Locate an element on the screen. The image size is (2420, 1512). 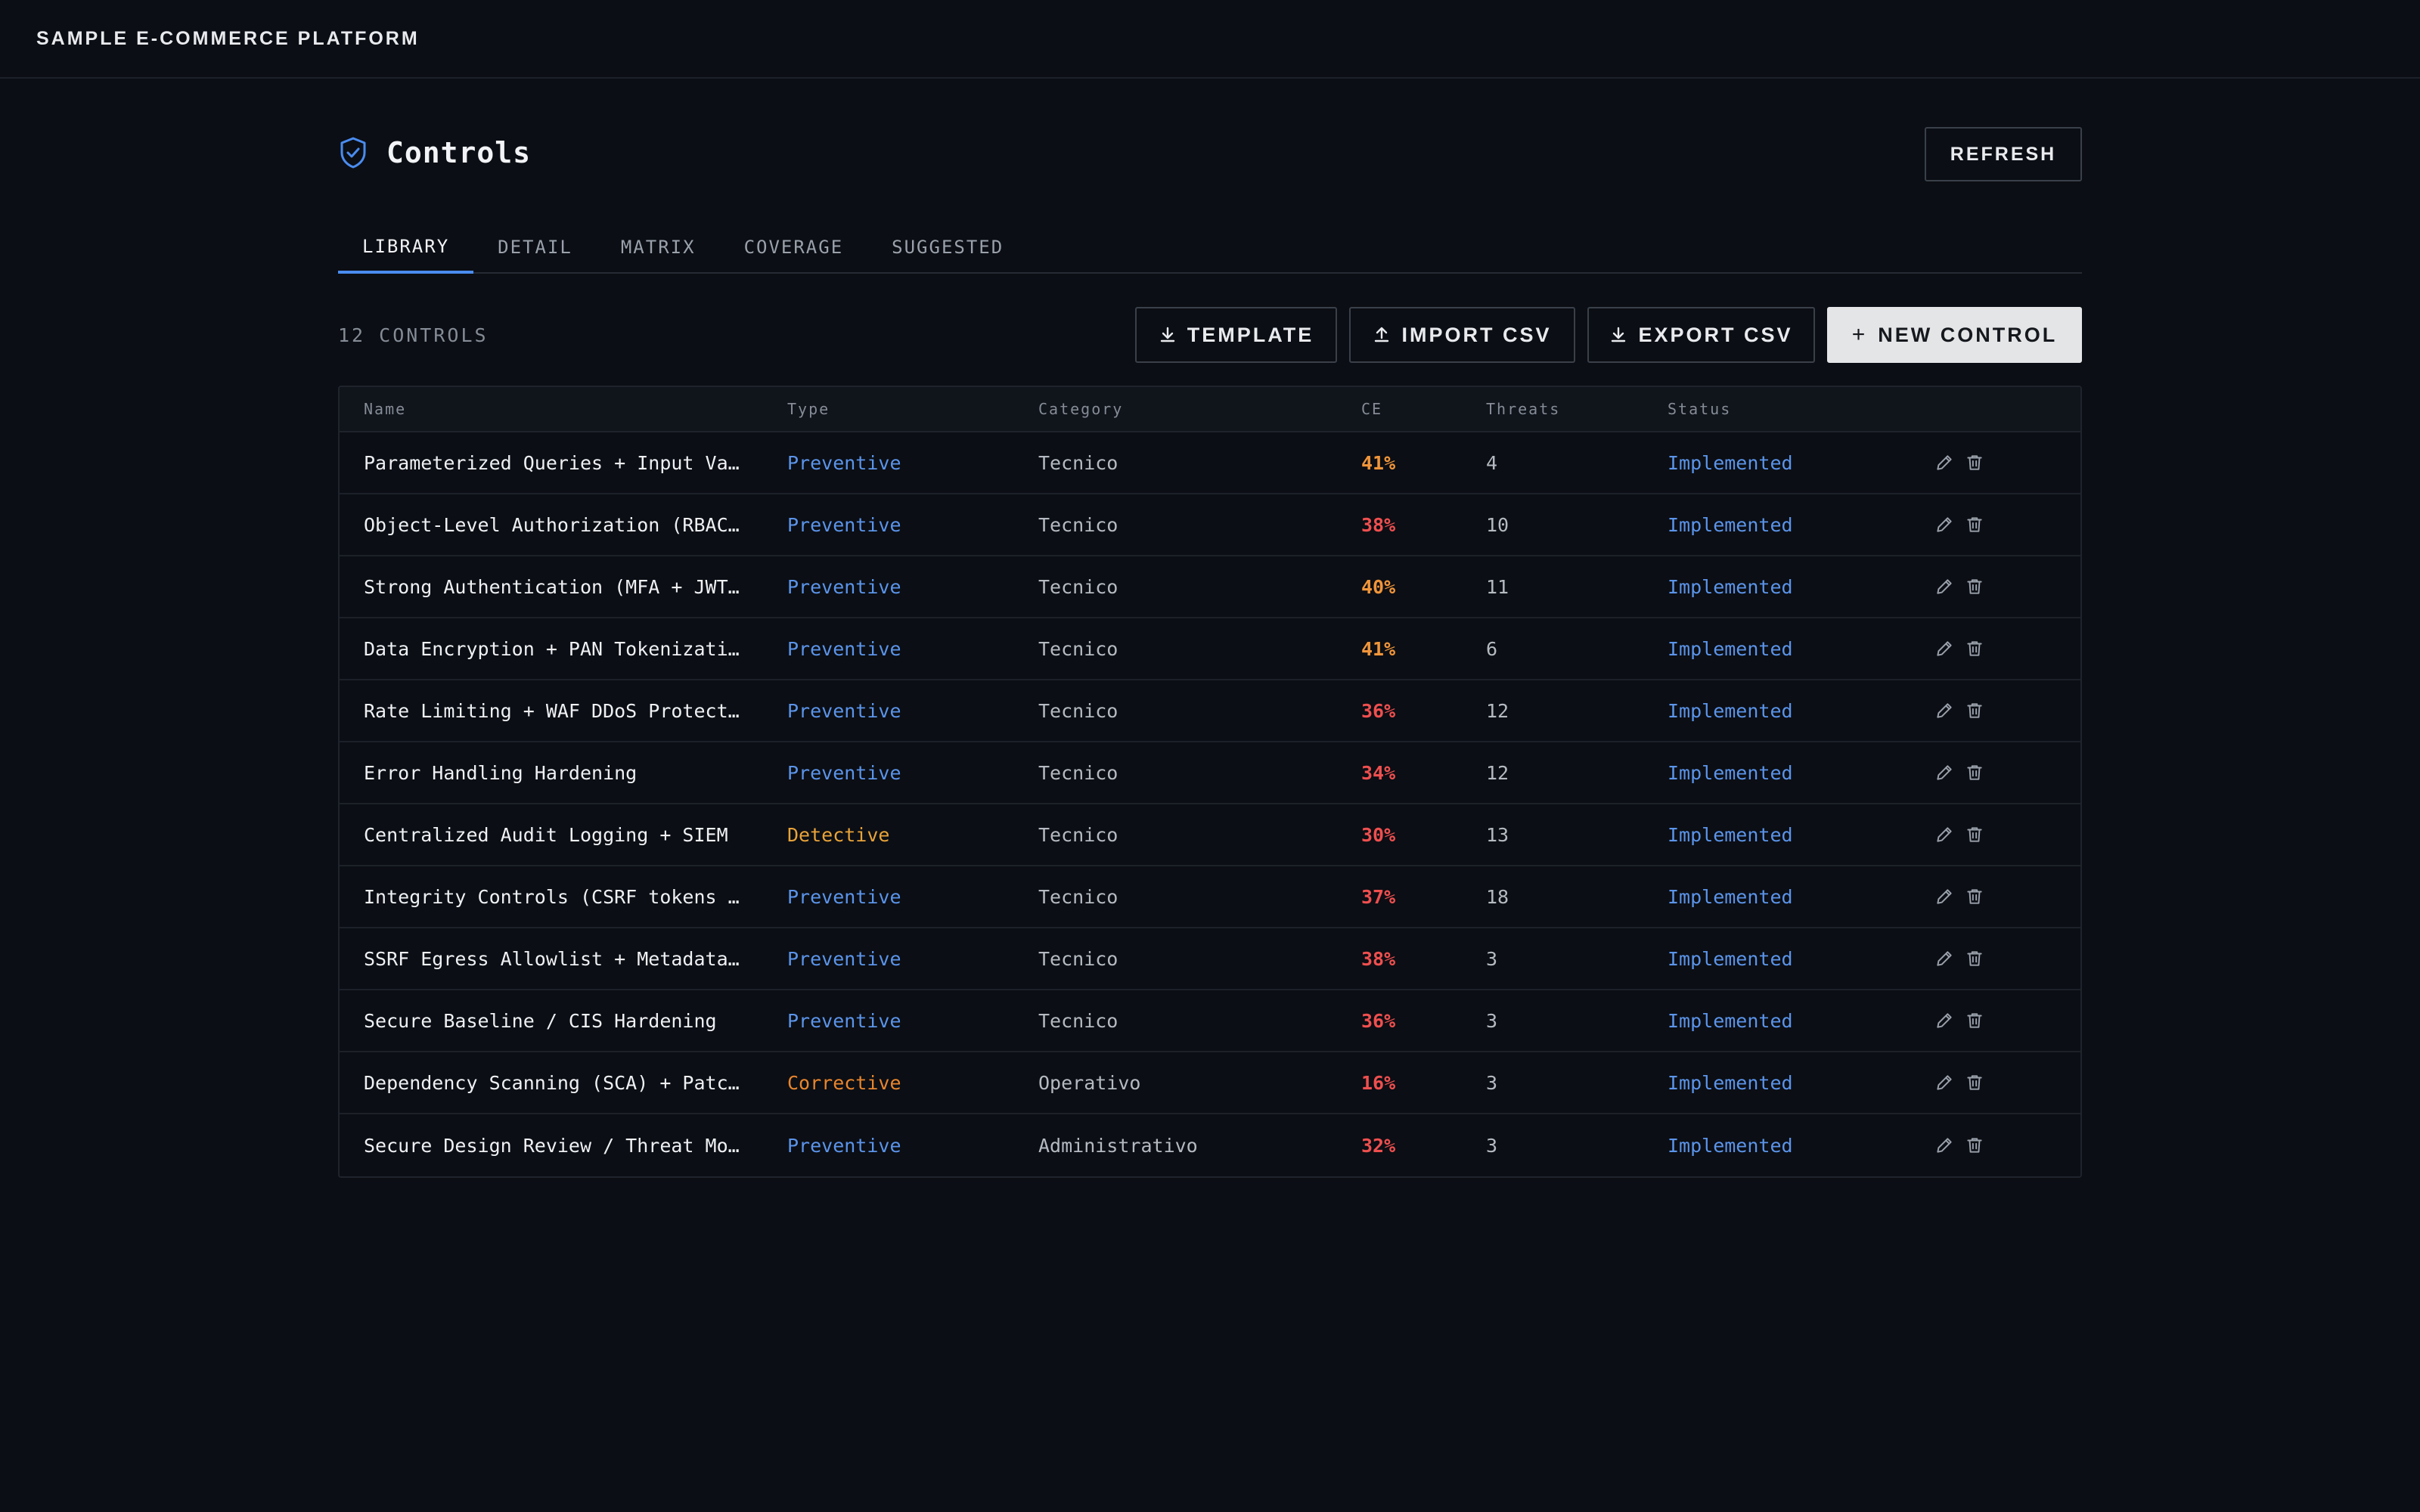
tab-bar: LIBRARY DETAIL MATRIX COVERAGE SUGGESTED is located at coordinates (1210, 248).